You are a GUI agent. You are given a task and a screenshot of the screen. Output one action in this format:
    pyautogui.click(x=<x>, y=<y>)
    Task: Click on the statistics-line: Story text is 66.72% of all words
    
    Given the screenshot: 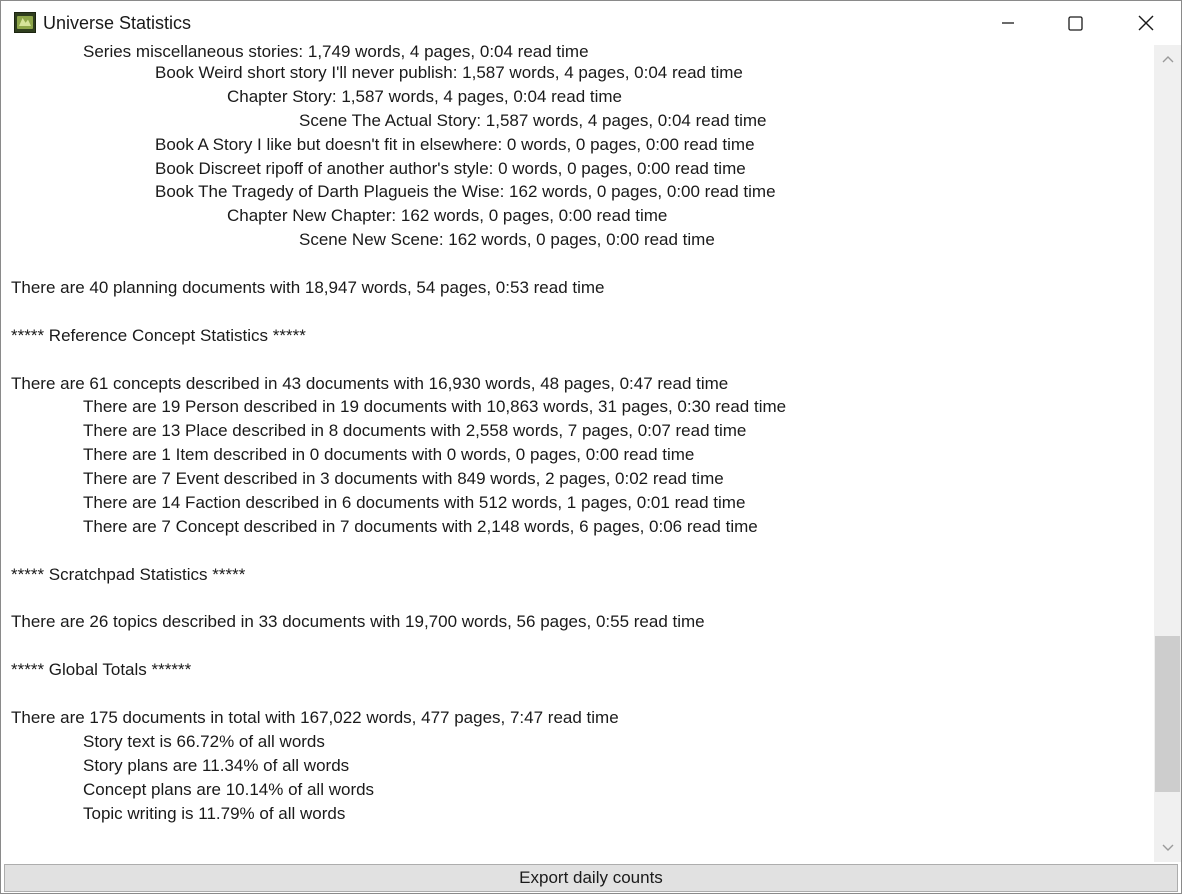 What is the action you would take?
    pyautogui.click(x=204, y=741)
    